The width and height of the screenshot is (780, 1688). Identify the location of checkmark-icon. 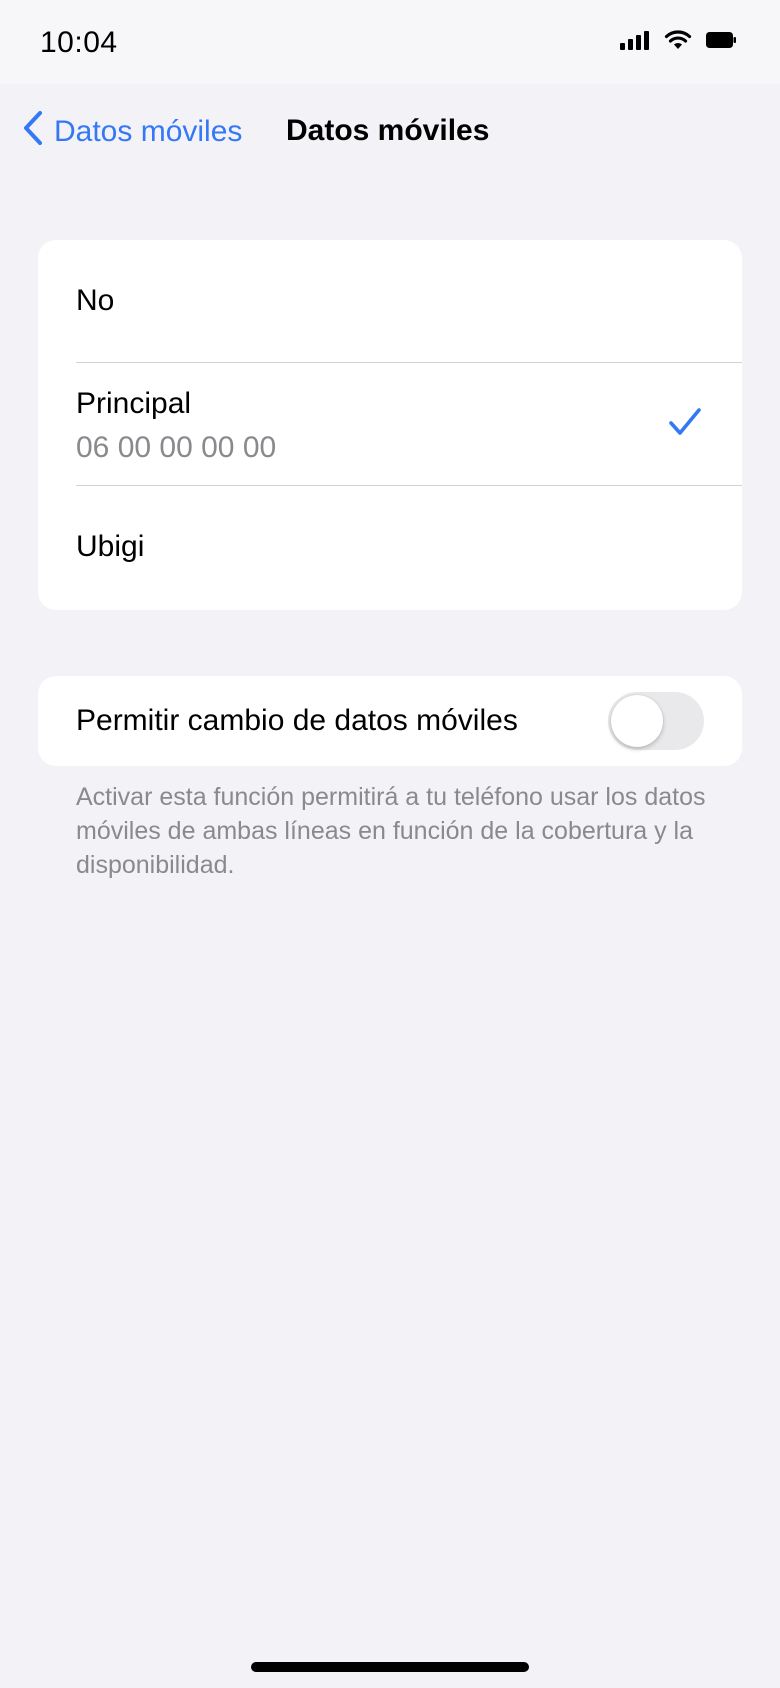
(685, 424).